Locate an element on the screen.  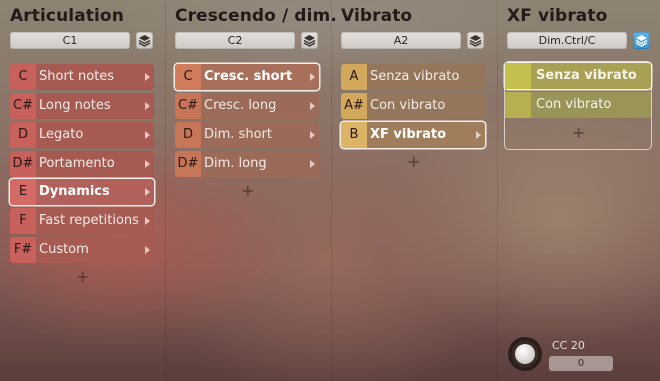
item-label: Portamento is located at coordinates (77, 163).